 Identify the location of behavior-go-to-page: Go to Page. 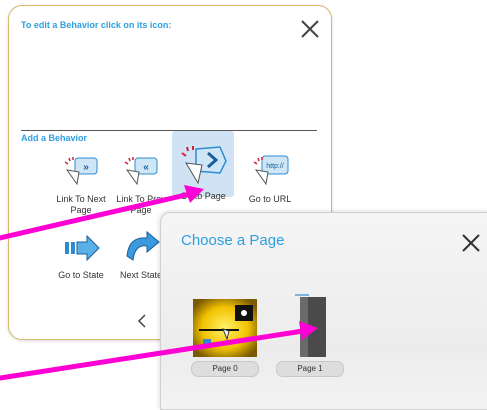
(203, 170).